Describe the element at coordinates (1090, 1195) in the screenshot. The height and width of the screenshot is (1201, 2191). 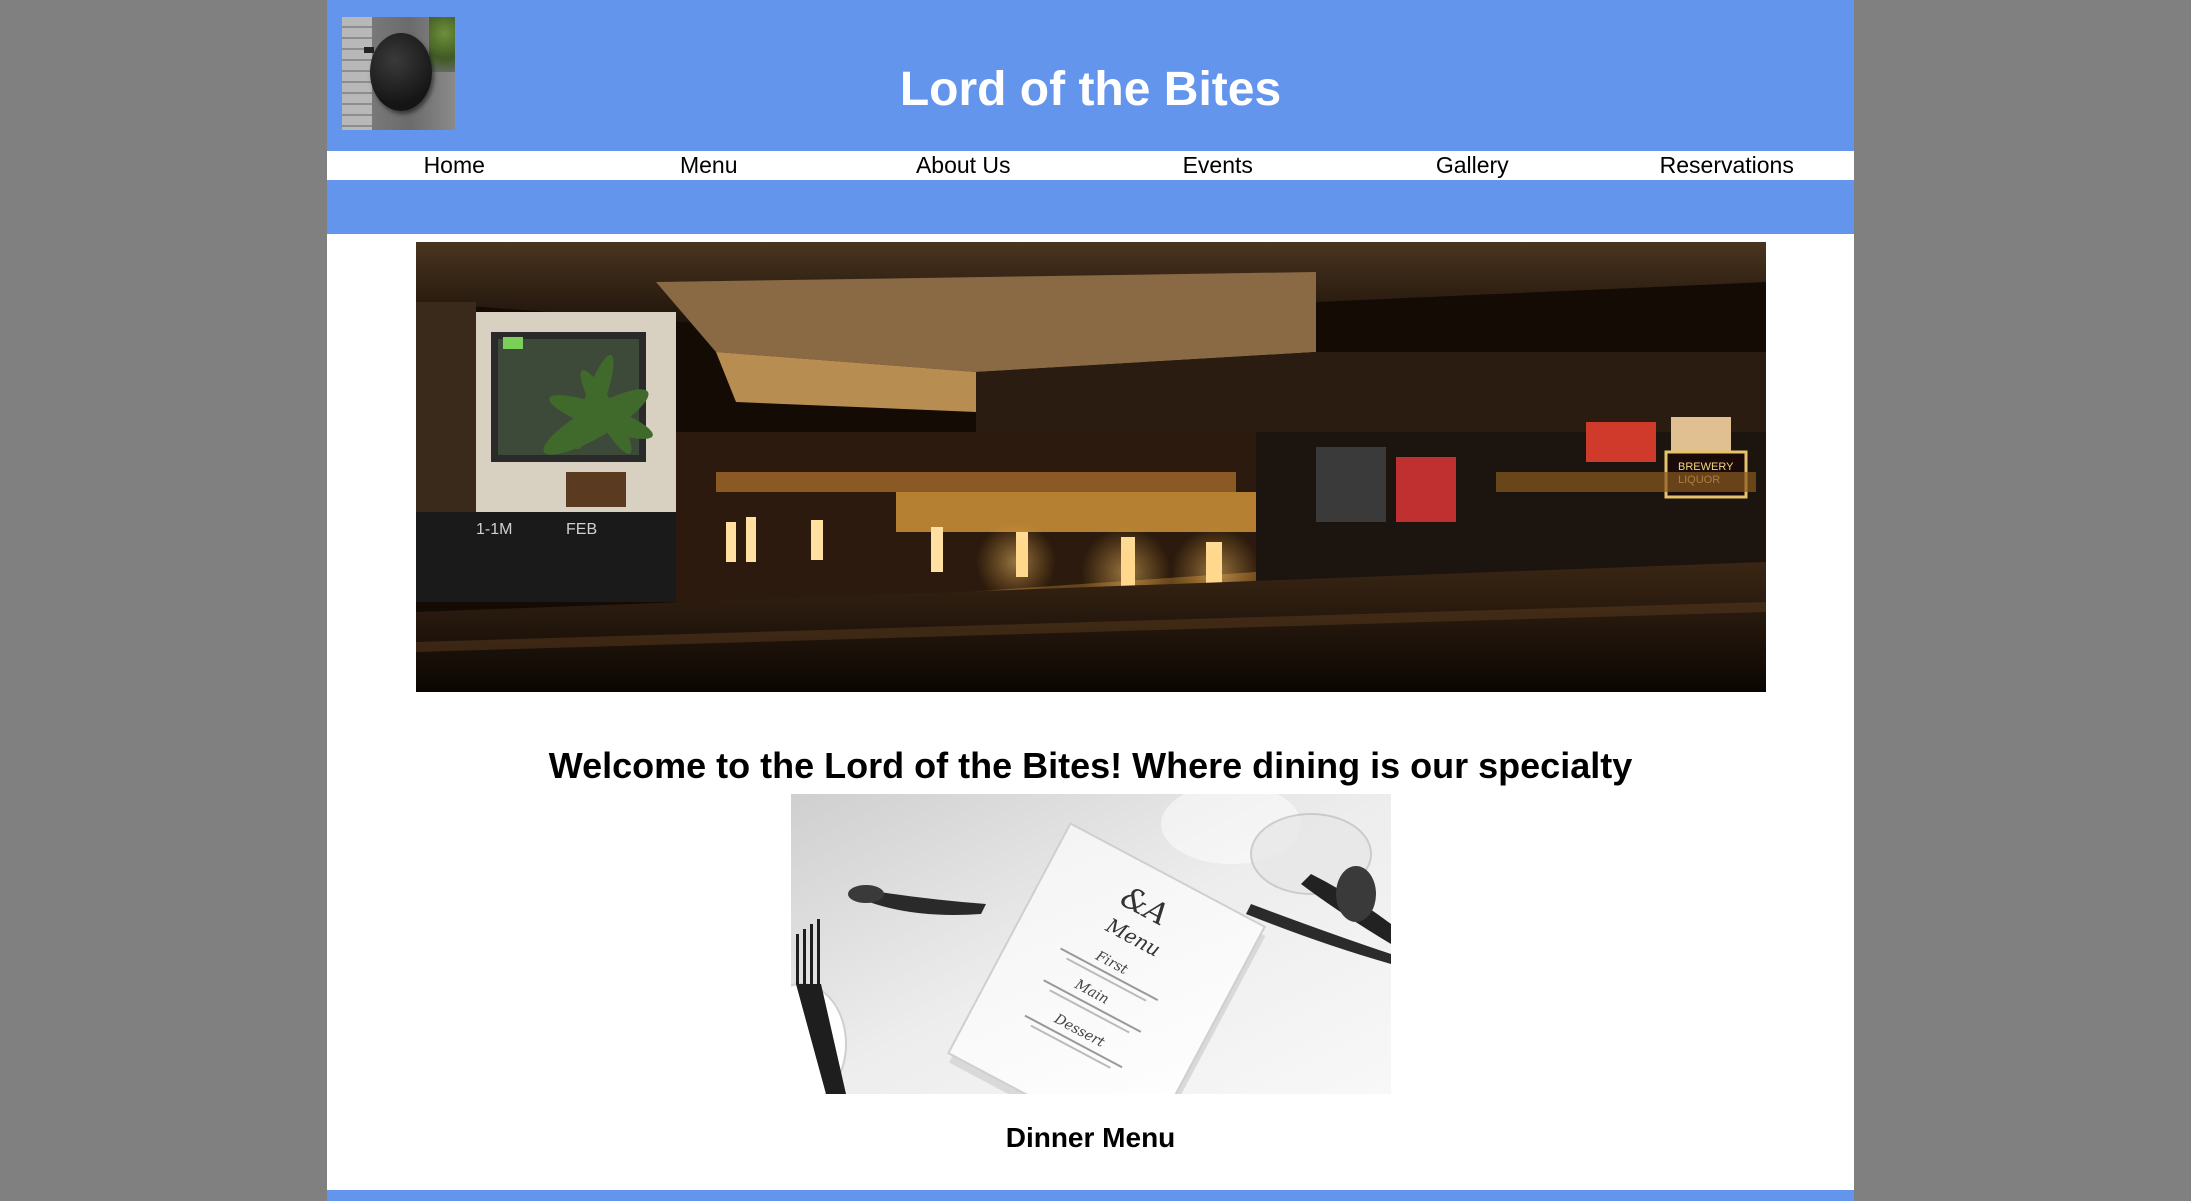
I see `footer-bar` at that location.